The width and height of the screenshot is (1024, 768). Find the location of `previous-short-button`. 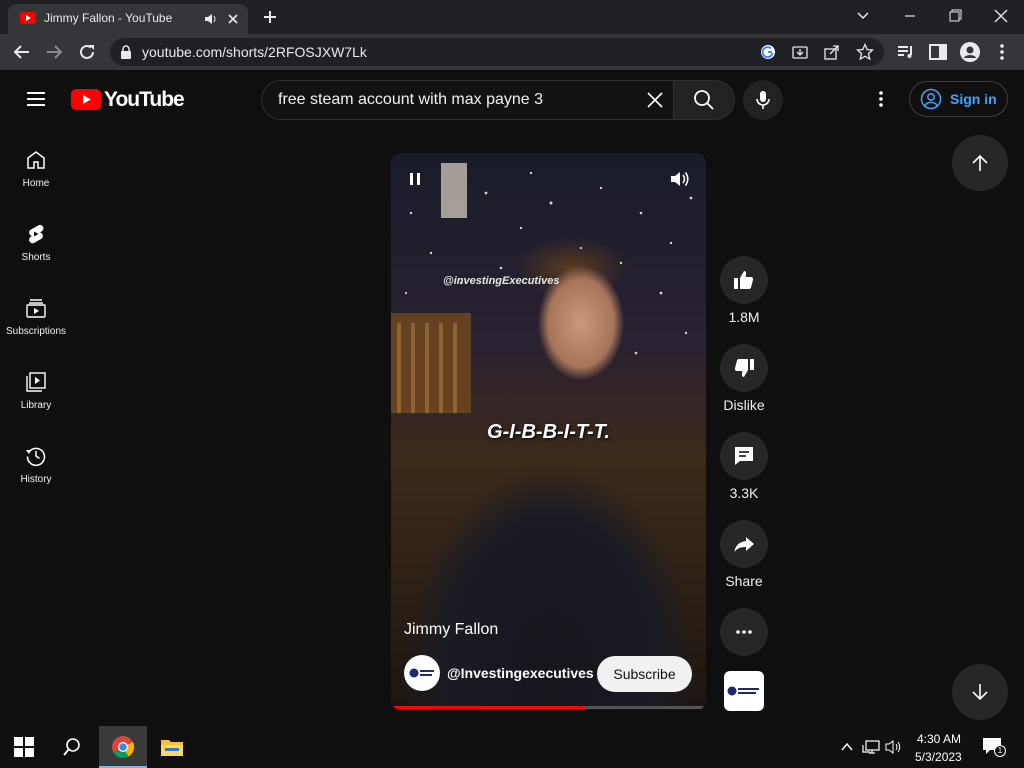

previous-short-button is located at coordinates (980, 163).